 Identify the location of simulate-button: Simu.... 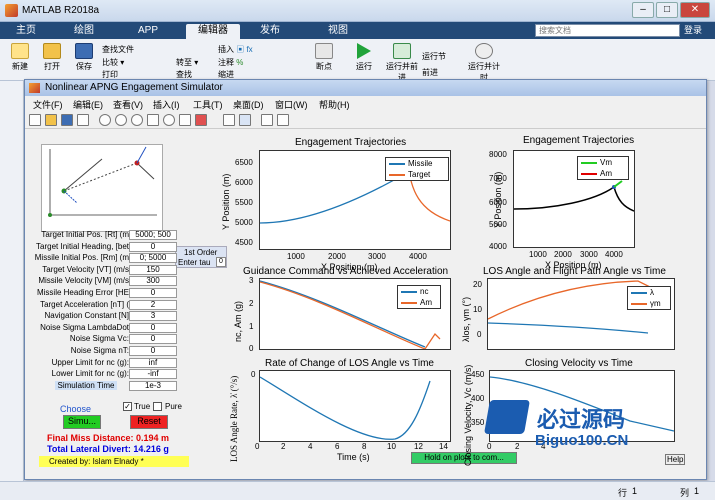
(82, 422).